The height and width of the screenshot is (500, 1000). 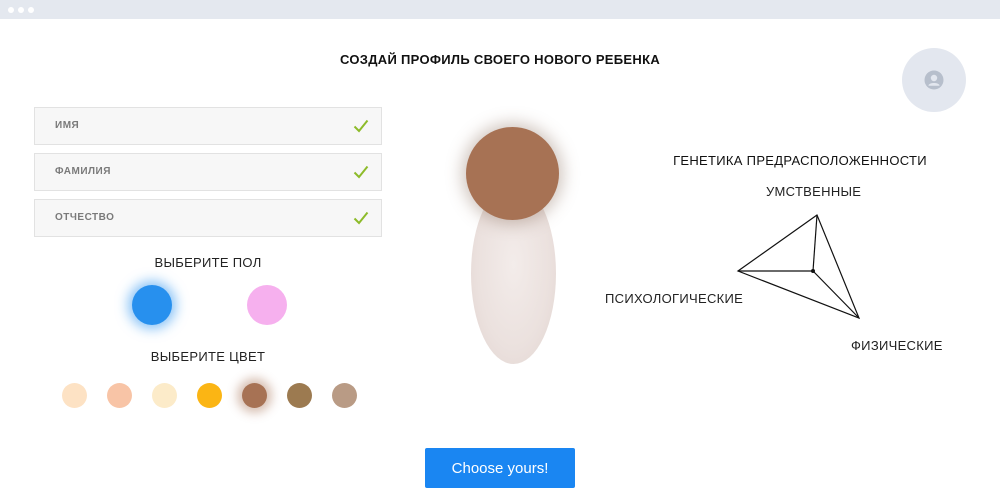 I want to click on avatar, so click(x=934, y=80).